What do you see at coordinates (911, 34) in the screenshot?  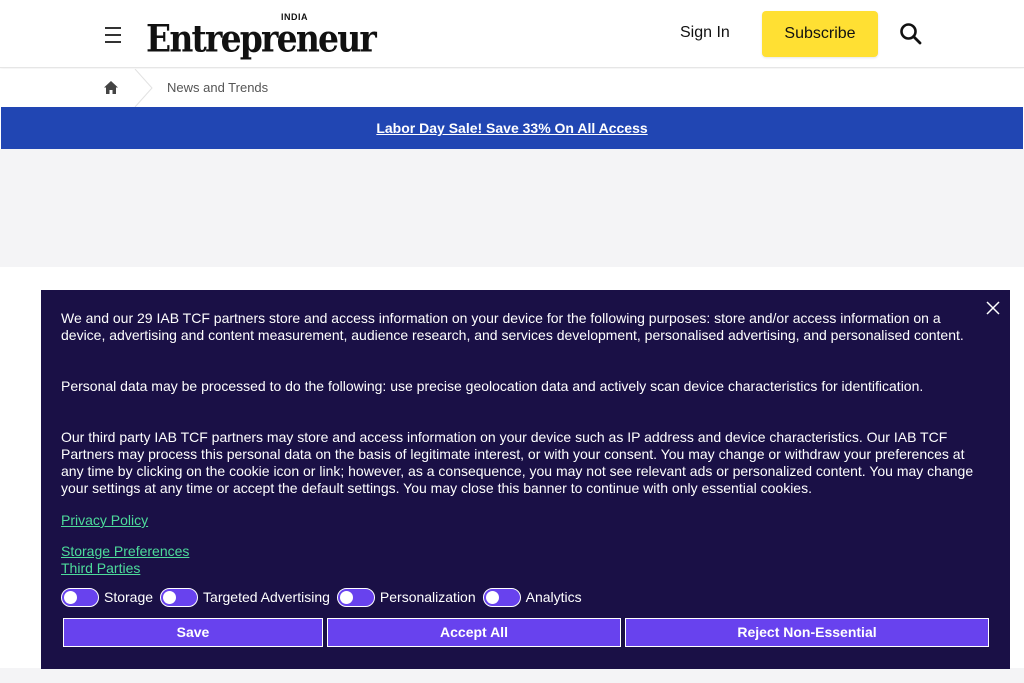 I see `search-icon` at bounding box center [911, 34].